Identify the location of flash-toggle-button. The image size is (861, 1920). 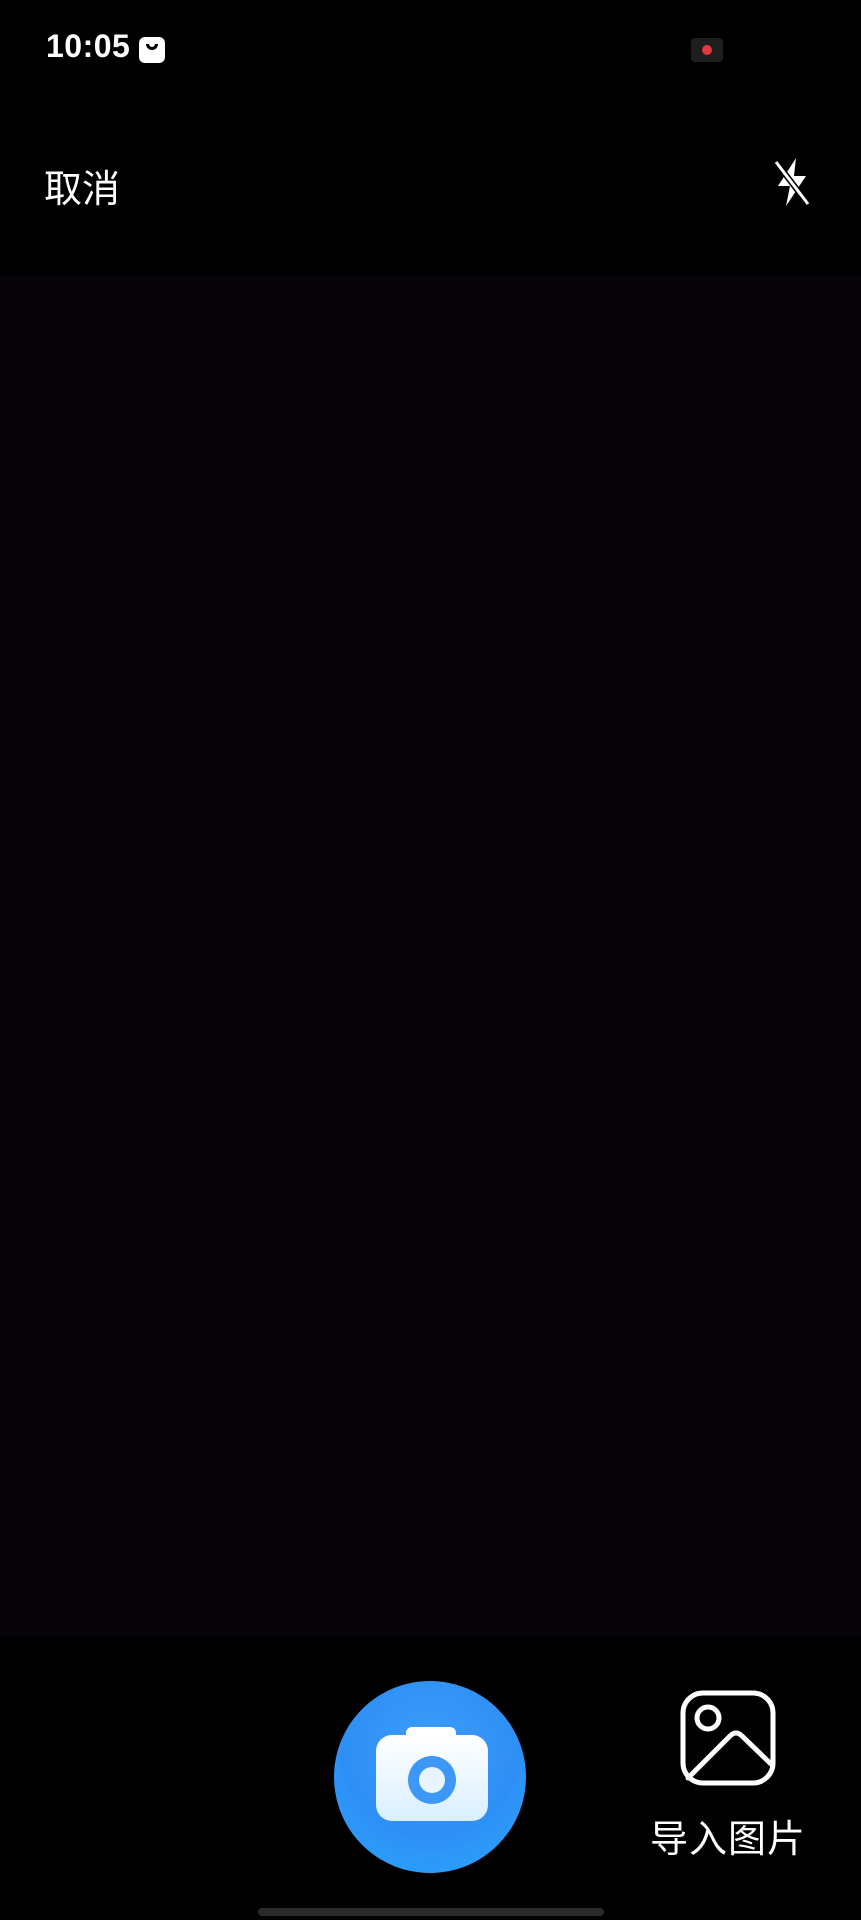
(792, 182).